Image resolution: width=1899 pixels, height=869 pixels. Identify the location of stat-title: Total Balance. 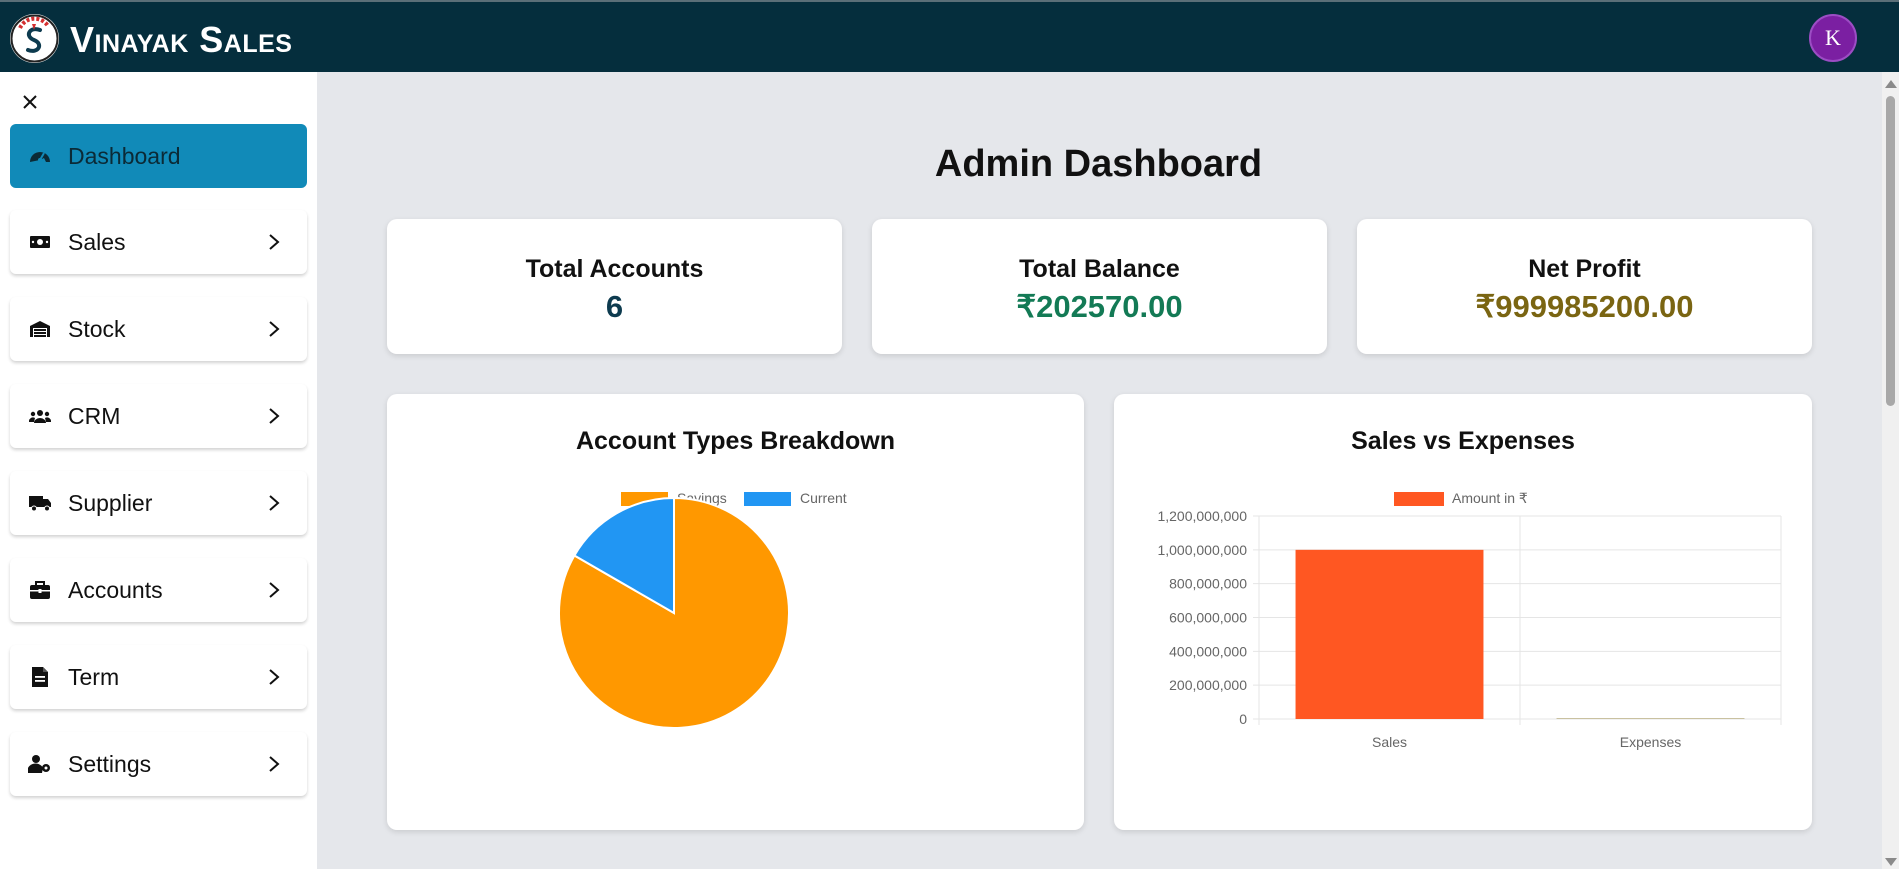
(1099, 269).